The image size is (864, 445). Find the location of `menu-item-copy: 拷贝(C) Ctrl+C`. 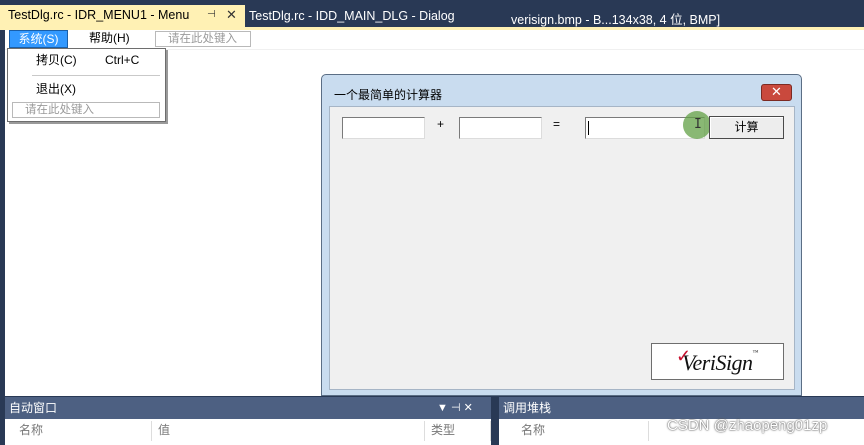

menu-item-copy: 拷贝(C) Ctrl+C is located at coordinates (86, 60).